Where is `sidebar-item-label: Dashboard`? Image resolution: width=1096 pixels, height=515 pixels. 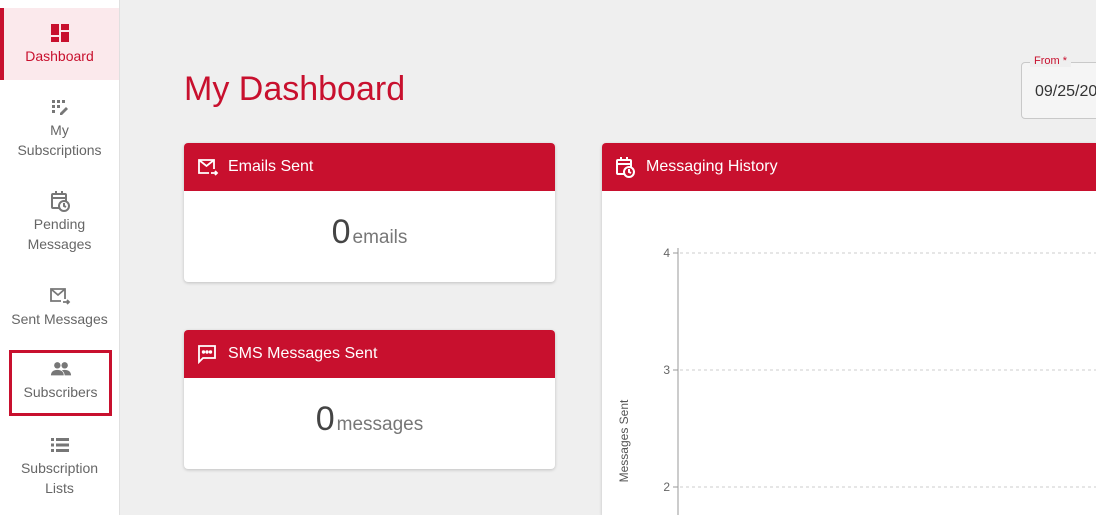 sidebar-item-label: Dashboard is located at coordinates (59, 56).